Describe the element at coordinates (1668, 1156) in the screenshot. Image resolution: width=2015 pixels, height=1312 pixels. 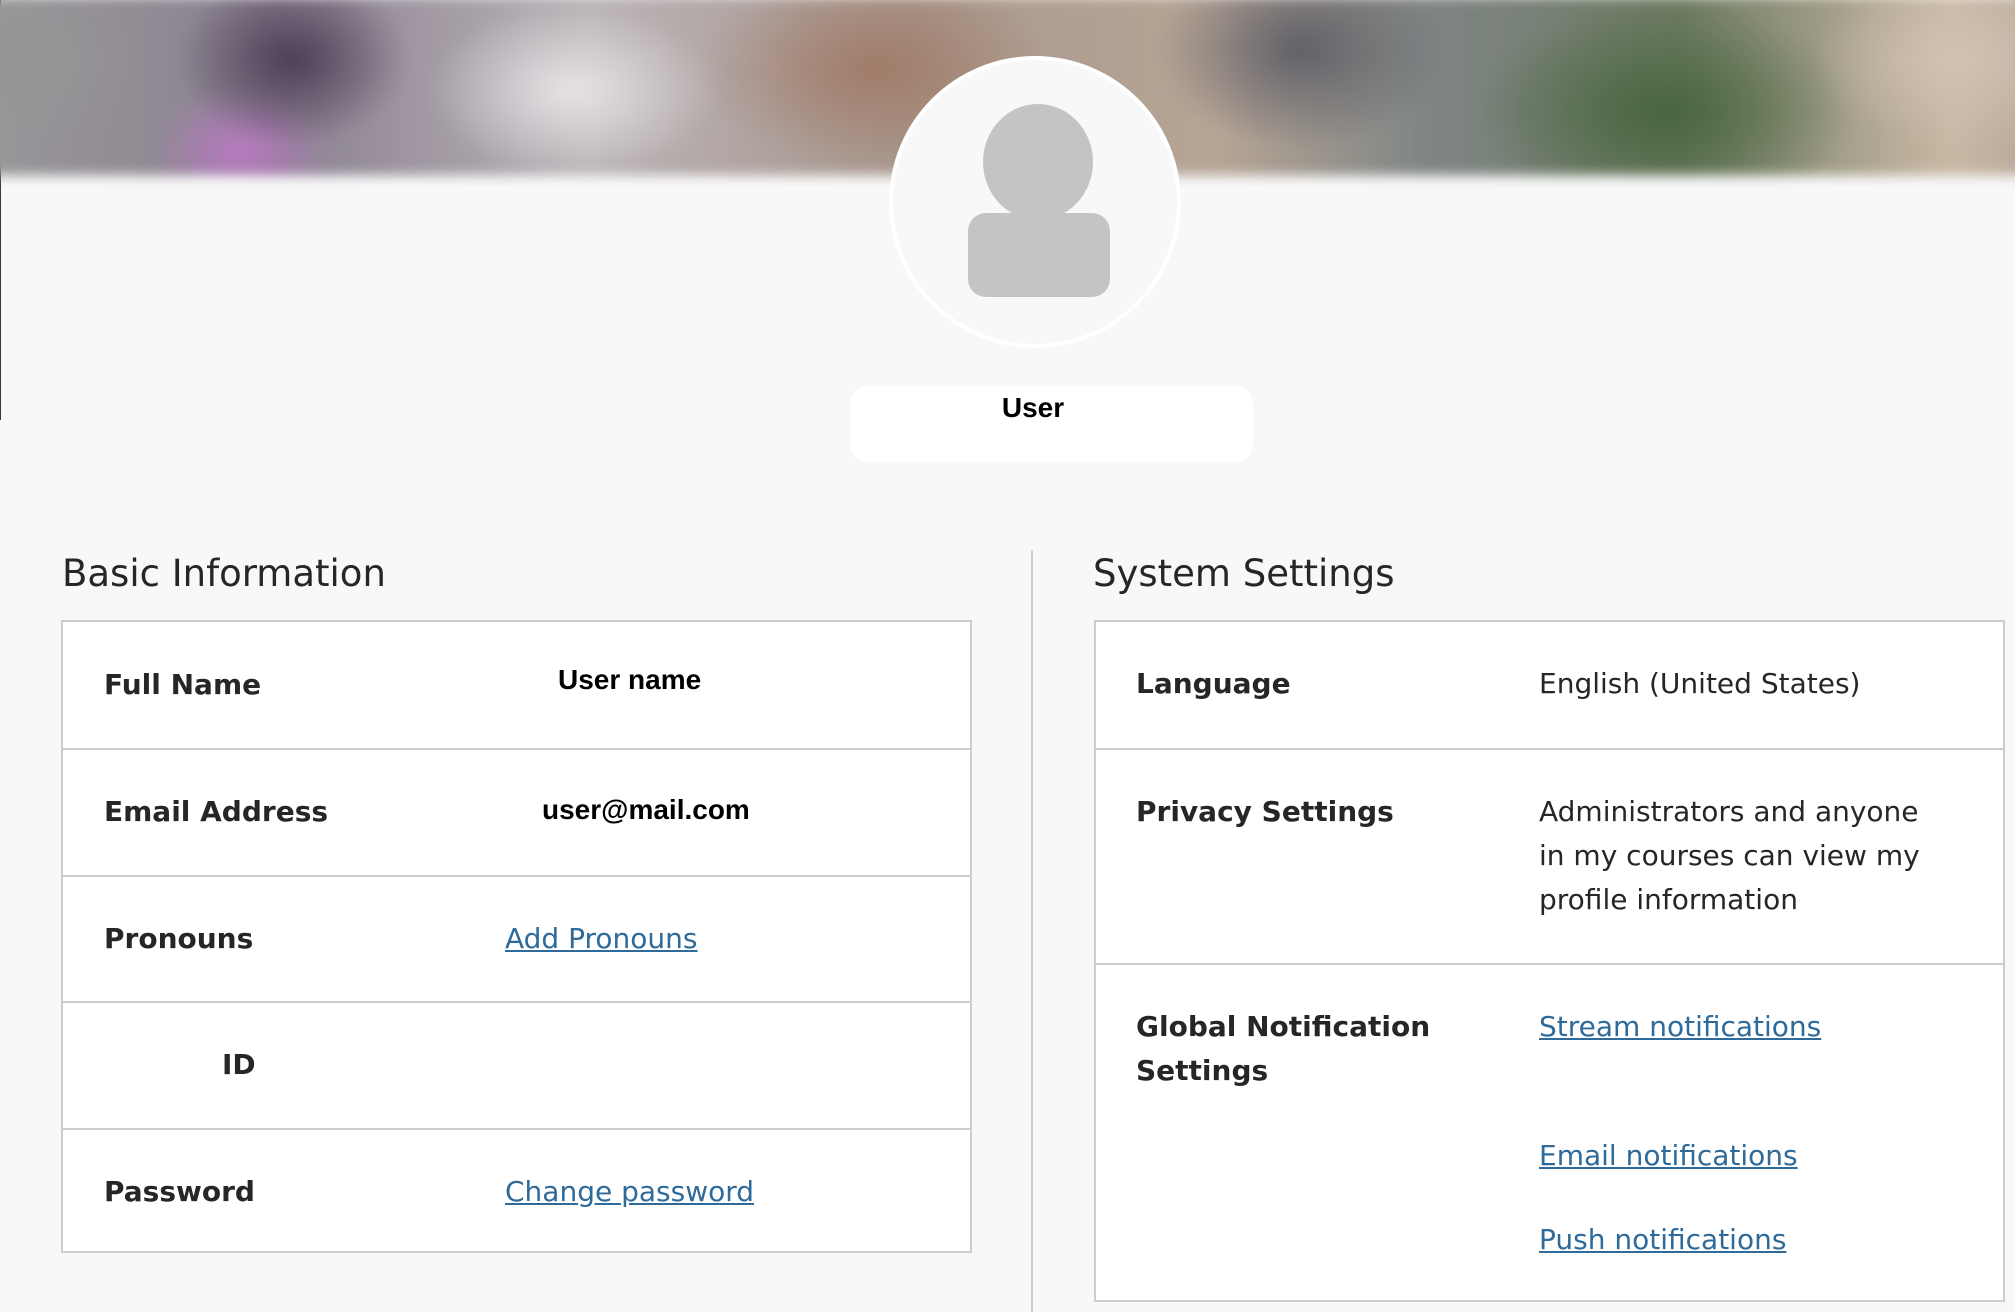
I see `email-notifications-link: Email notifications` at that location.